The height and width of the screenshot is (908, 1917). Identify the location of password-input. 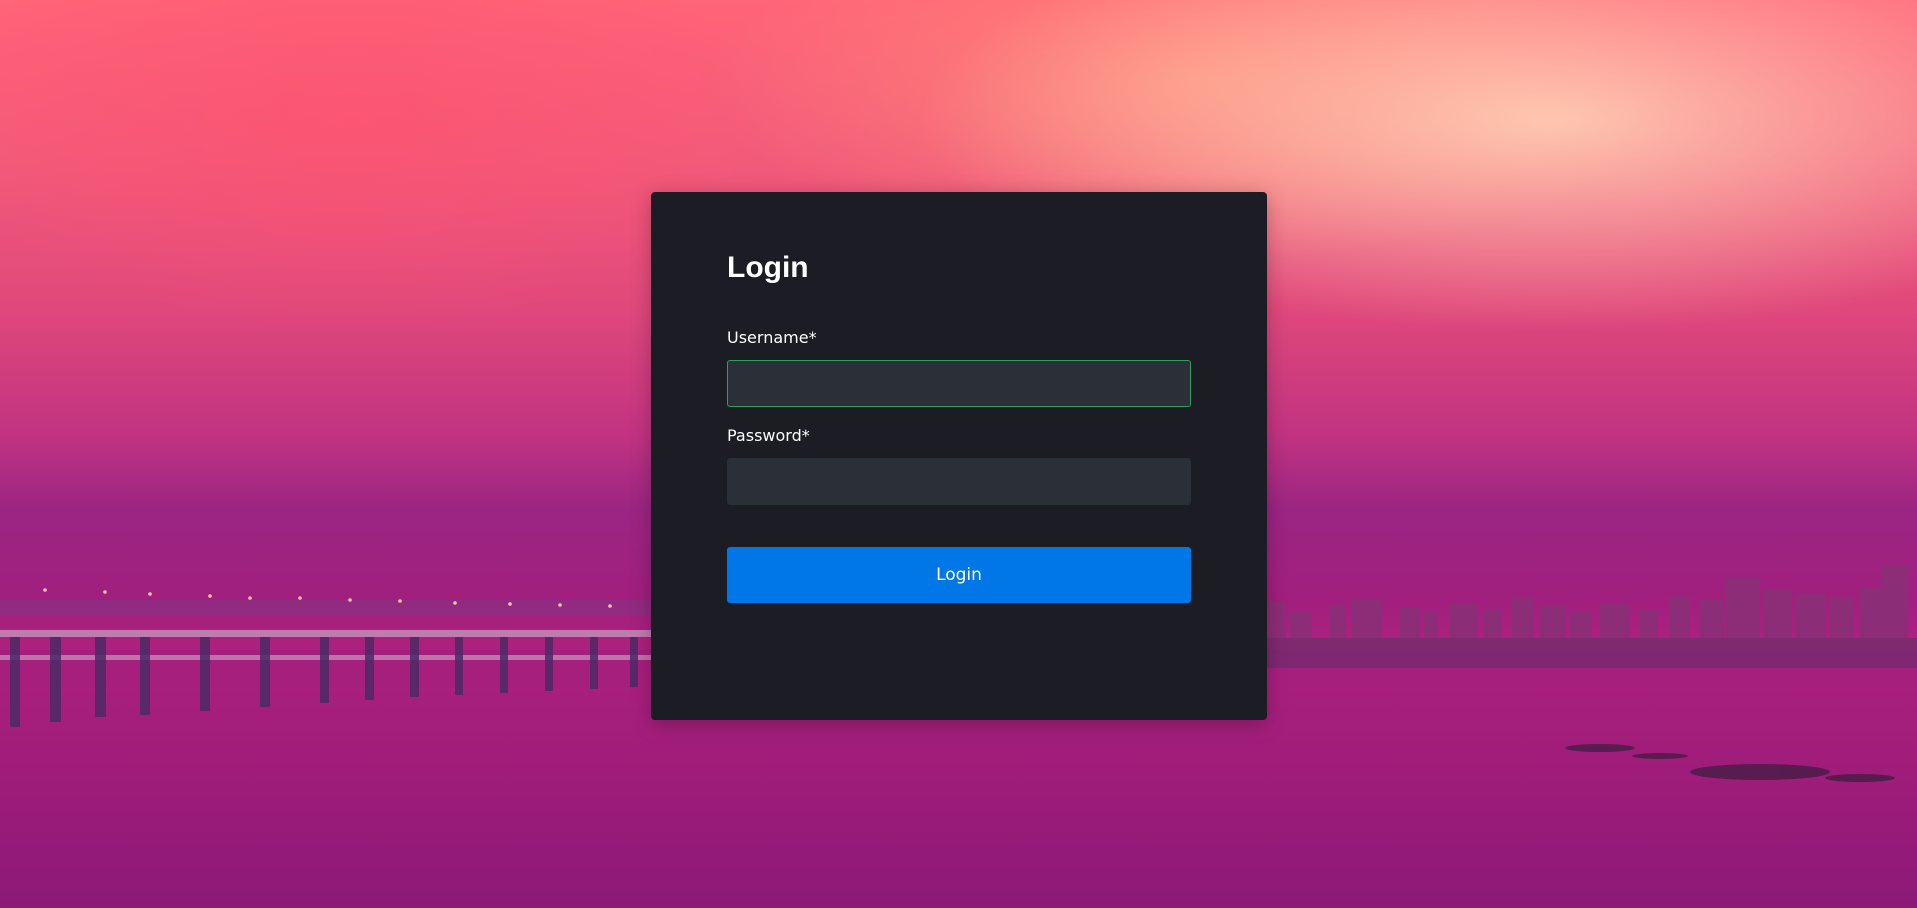
(959, 481).